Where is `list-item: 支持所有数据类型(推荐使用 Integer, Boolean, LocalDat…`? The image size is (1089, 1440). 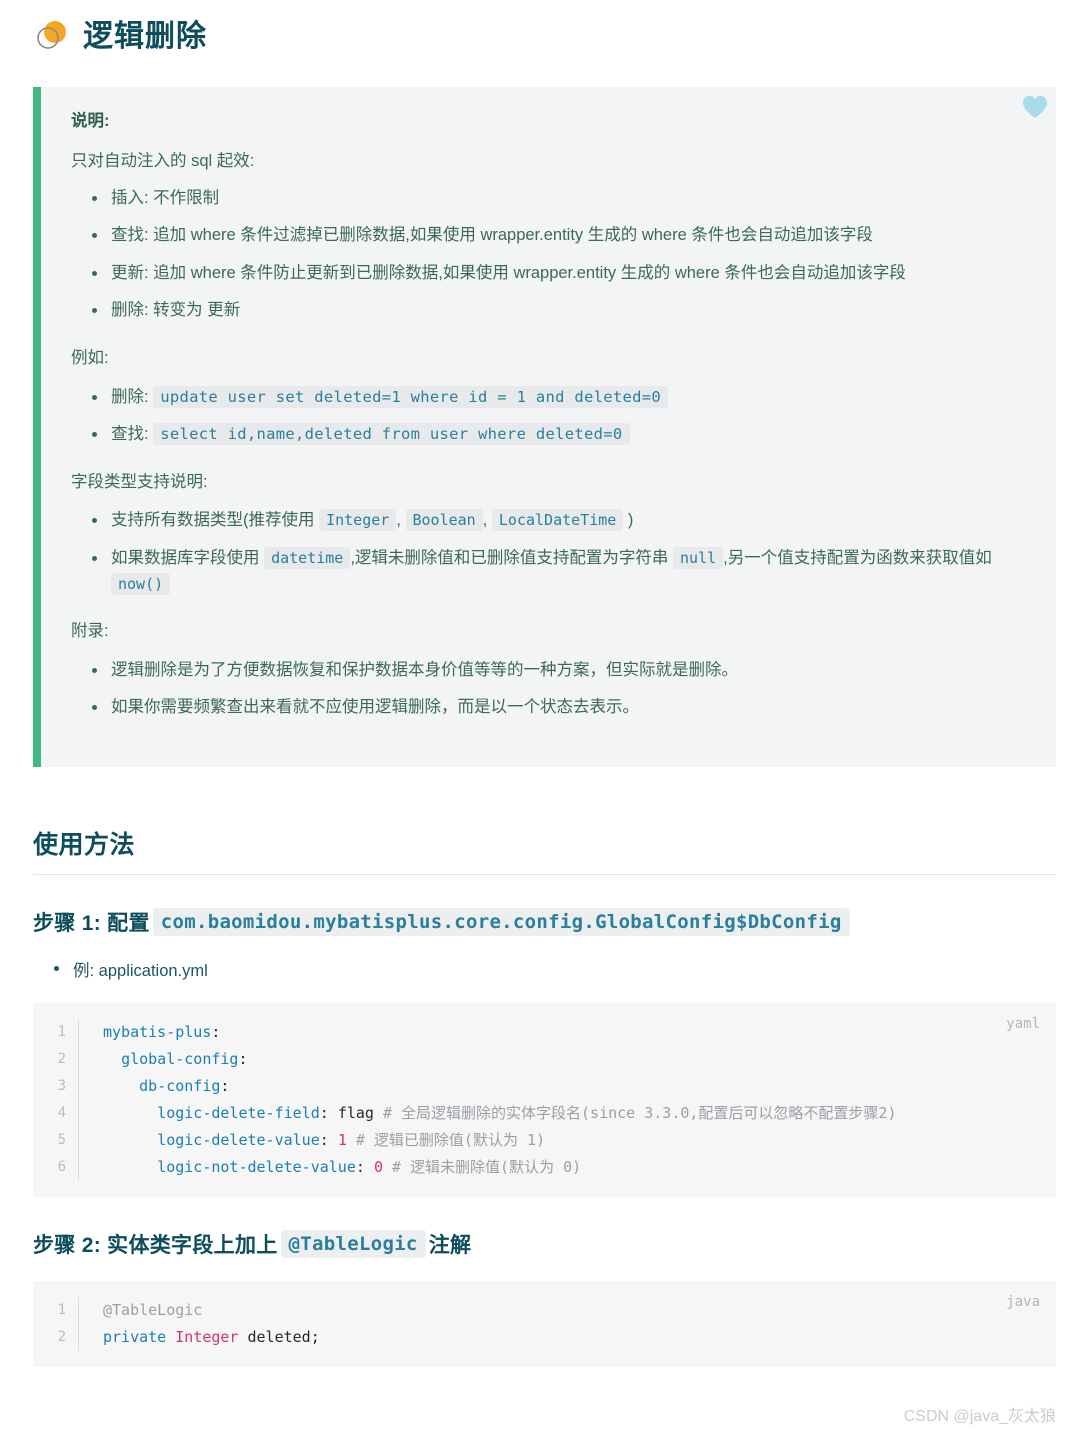
list-item: 支持所有数据类型(推荐使用 Integer, Boolean, LocalDat… is located at coordinates (559, 521).